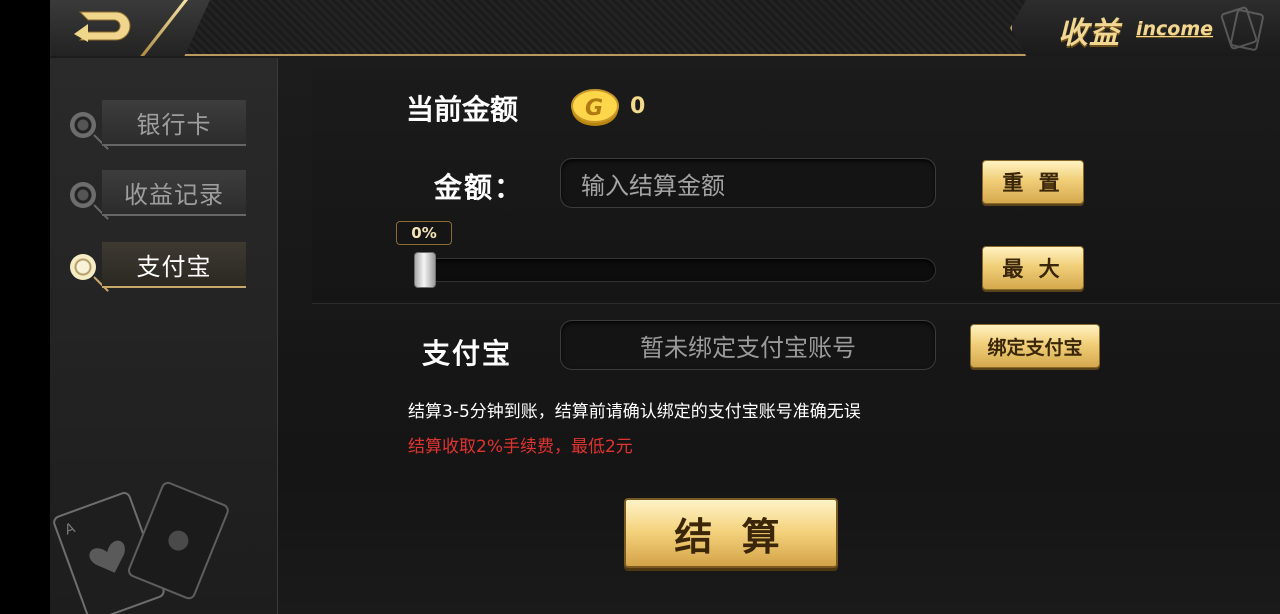  I want to click on title-plate: 收益 income, so click(1145, 28).